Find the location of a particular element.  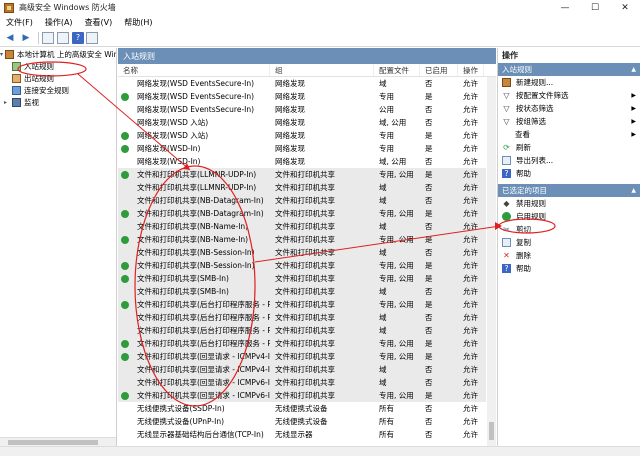

column-header-name: 名称 is located at coordinates (194, 70).